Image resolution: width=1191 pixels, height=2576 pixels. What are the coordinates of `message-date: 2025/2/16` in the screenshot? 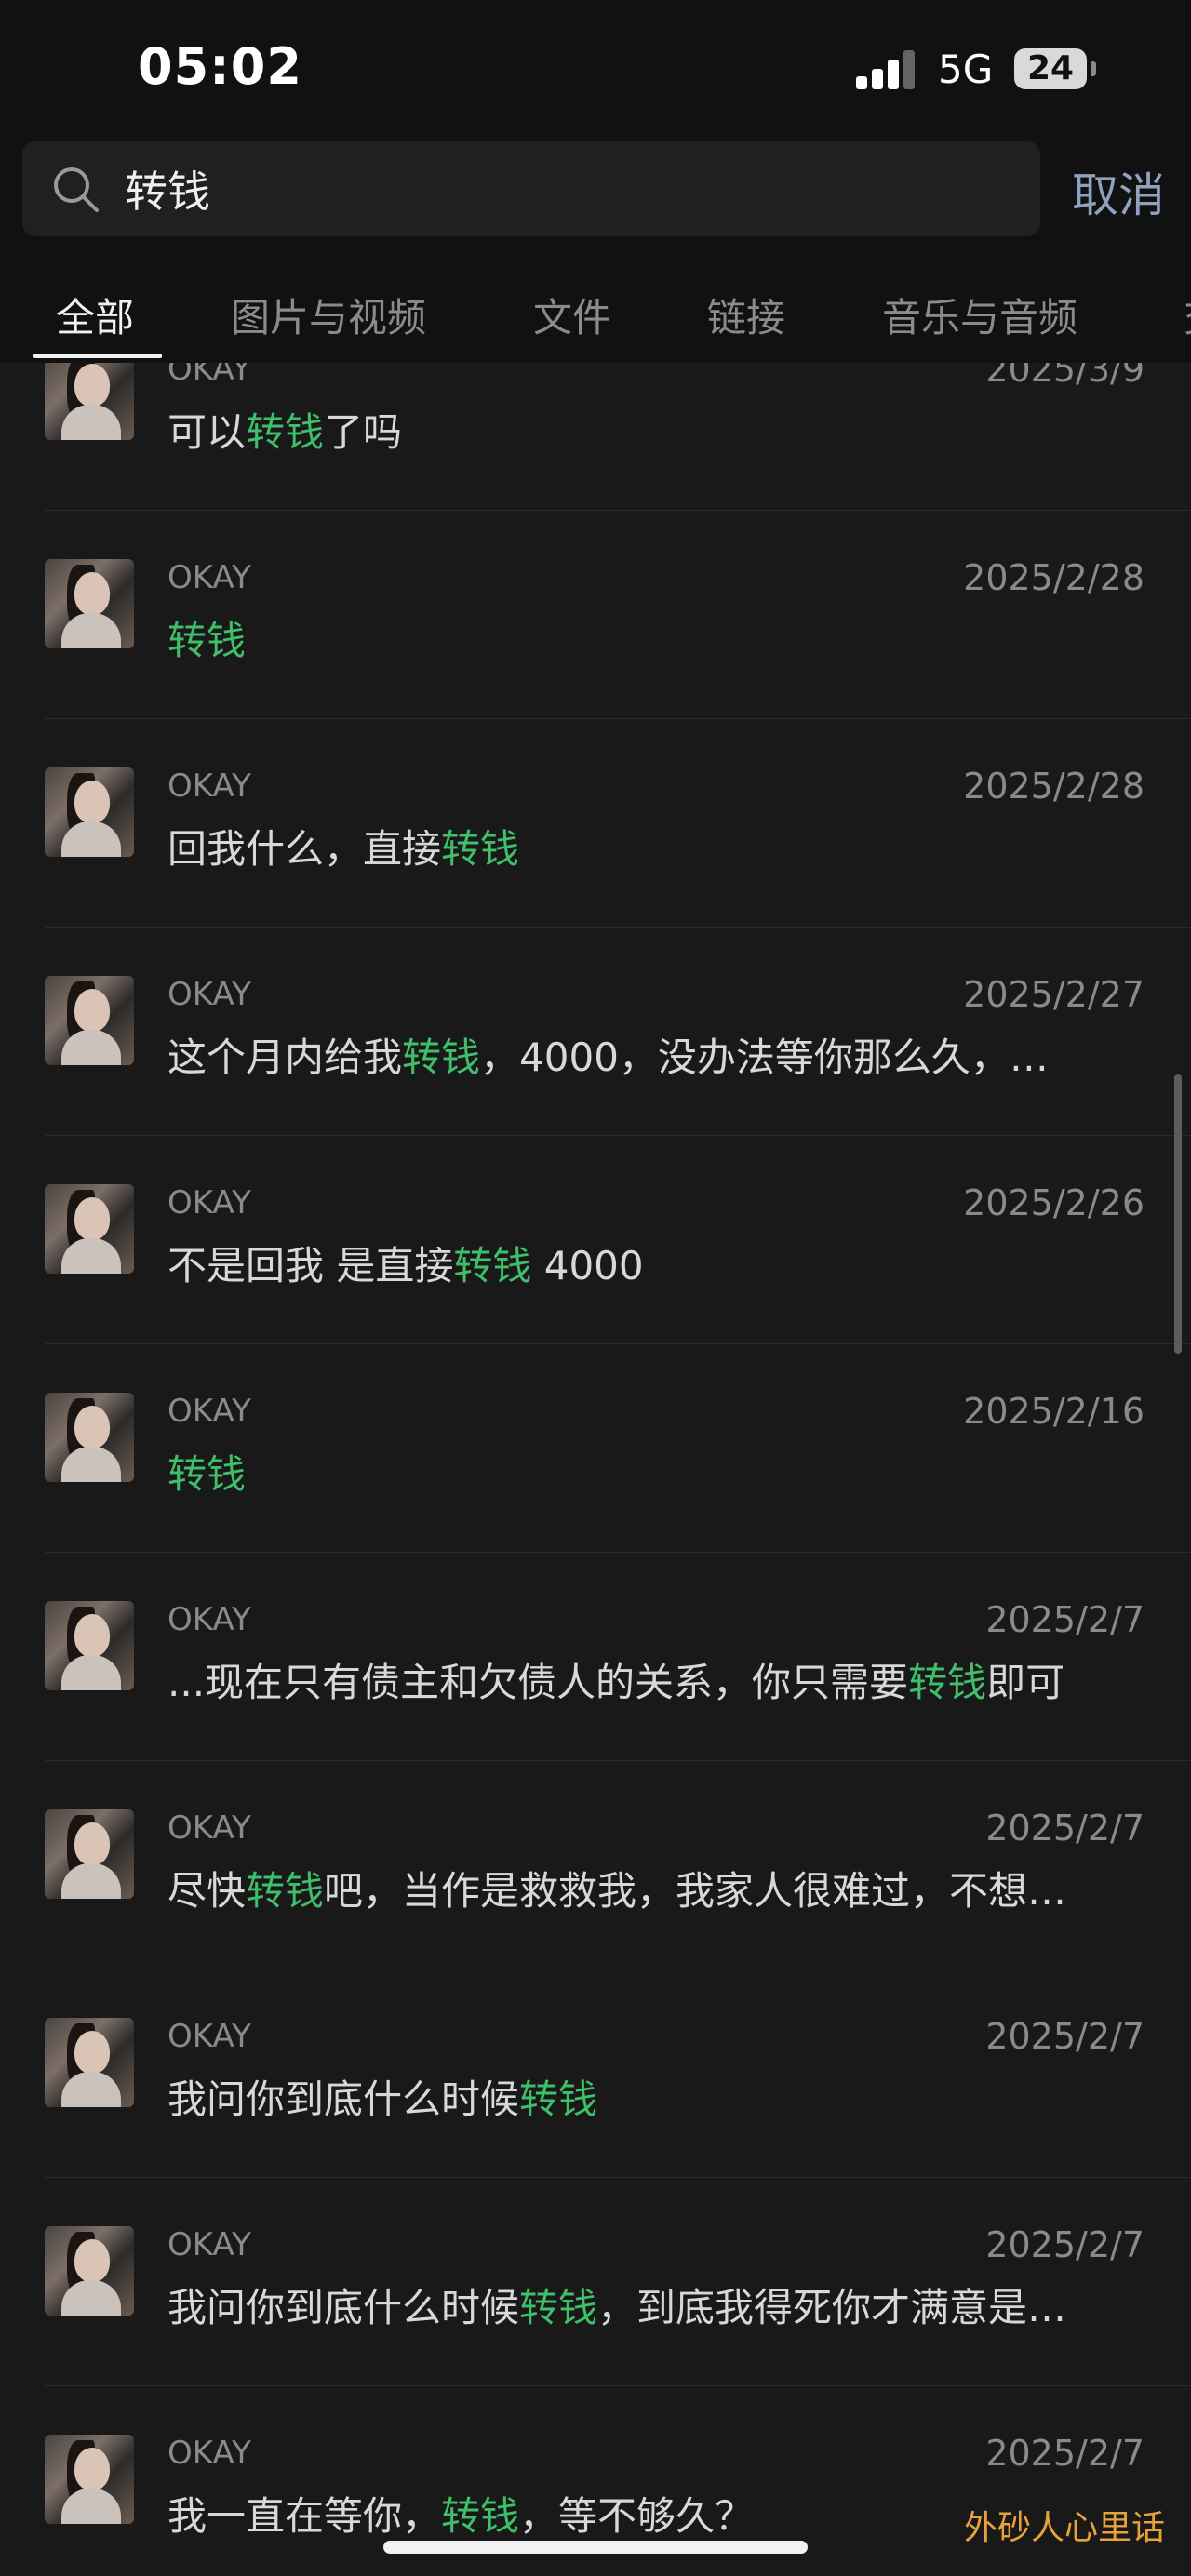 It's located at (1053, 1411).